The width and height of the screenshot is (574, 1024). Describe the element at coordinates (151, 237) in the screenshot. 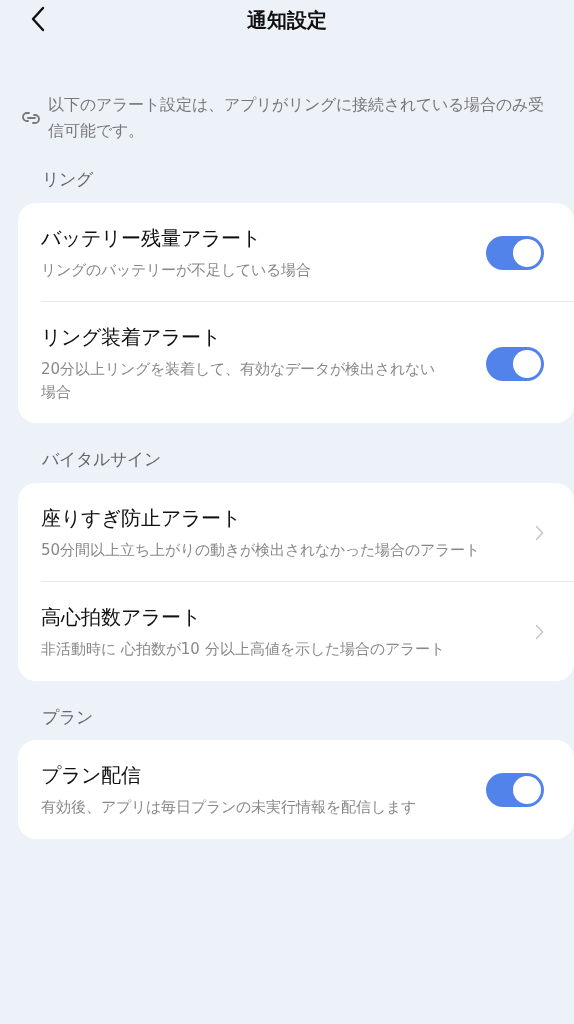

I see `setting-title: バッテリー残量アラート` at that location.